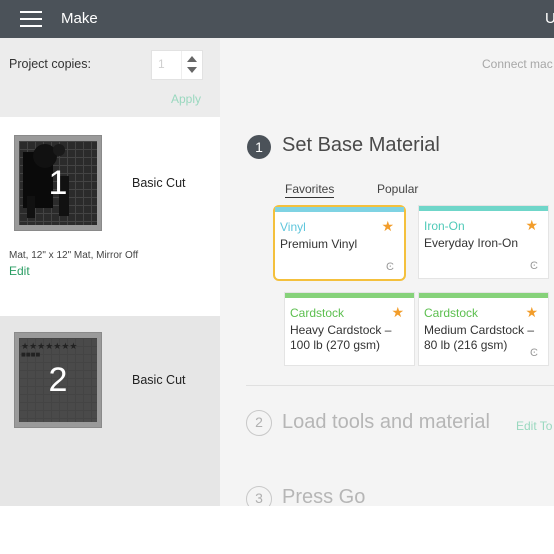 This screenshot has height=554, width=554. What do you see at coordinates (110, 77) in the screenshot?
I see `project-copies-panel: Project copies: 1 Apply` at bounding box center [110, 77].